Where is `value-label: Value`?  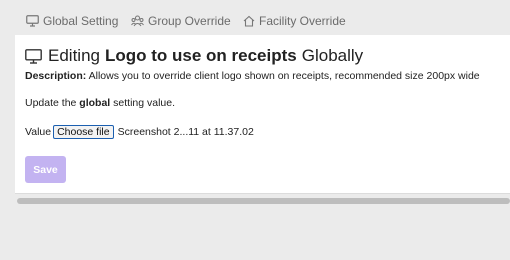 value-label: Value is located at coordinates (38, 132).